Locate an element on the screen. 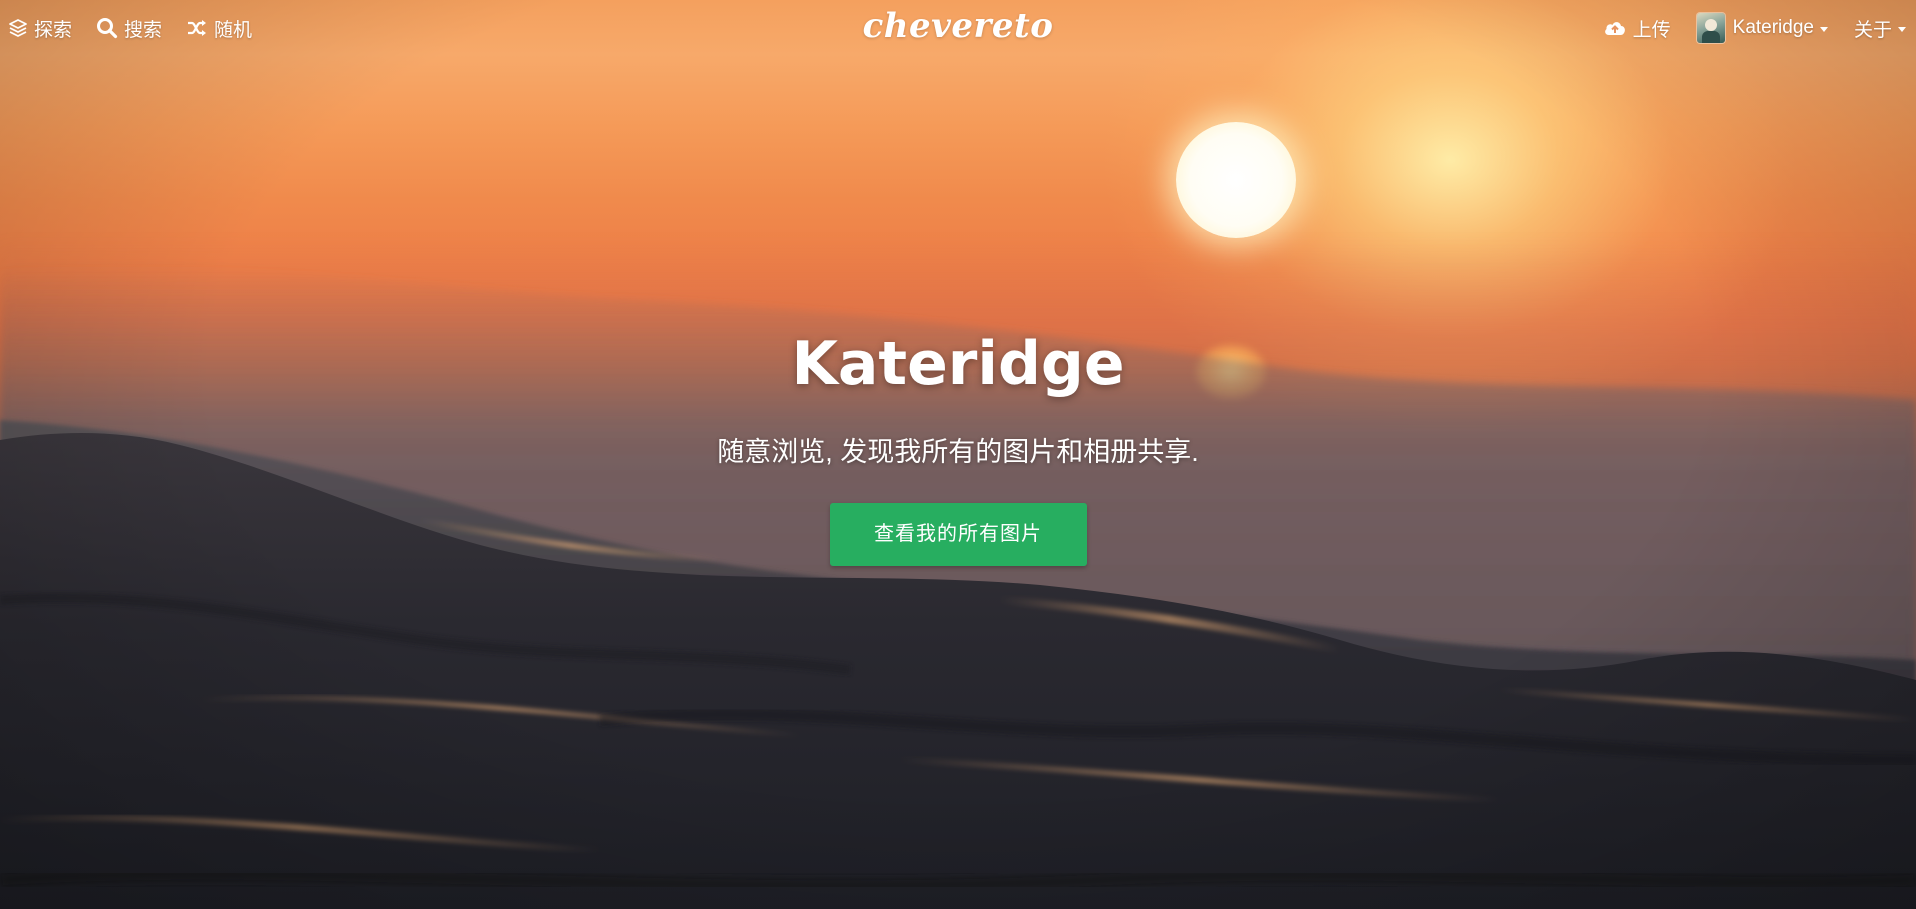 This screenshot has width=1916, height=909. view-all-images-button: 查看我的所有图片 is located at coordinates (958, 534).